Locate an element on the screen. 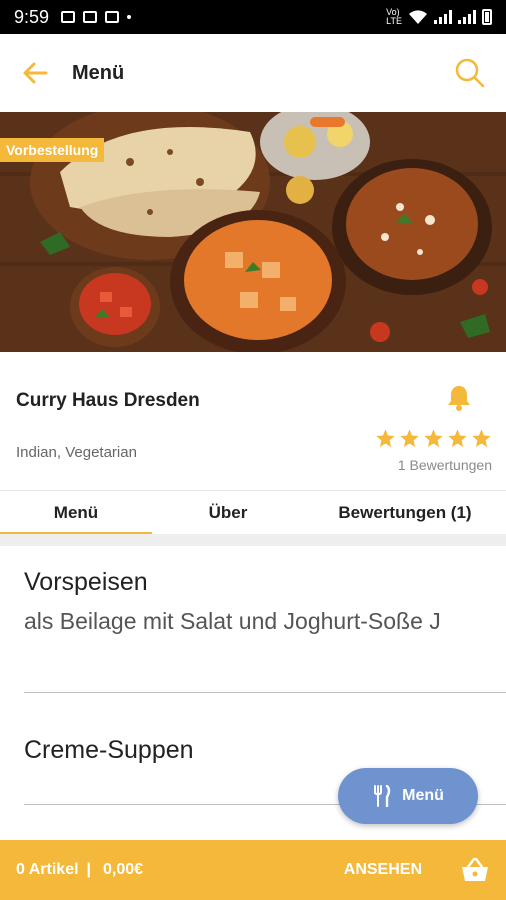  basket-icon is located at coordinates (475, 870).